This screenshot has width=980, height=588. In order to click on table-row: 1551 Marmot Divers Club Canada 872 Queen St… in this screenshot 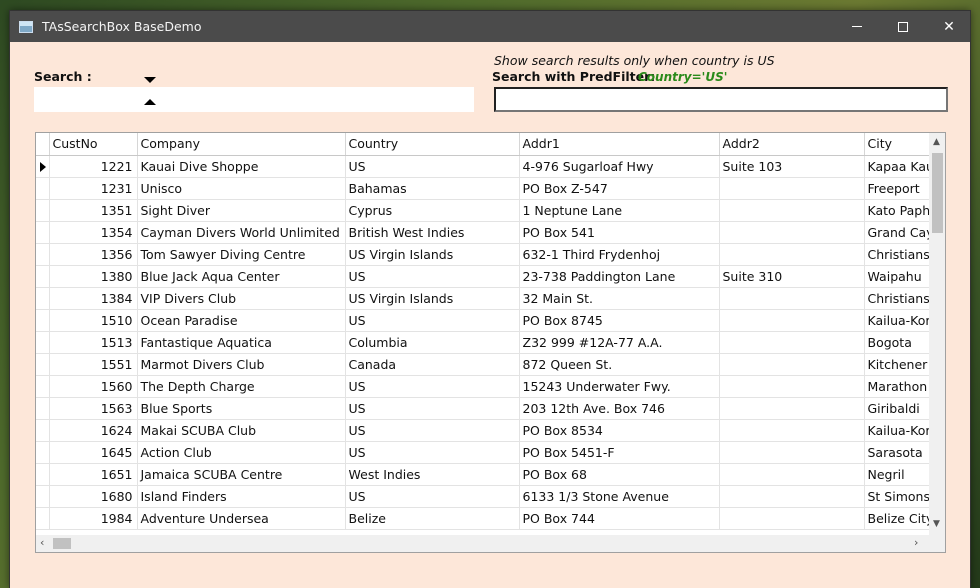, I will do `click(490, 364)`.